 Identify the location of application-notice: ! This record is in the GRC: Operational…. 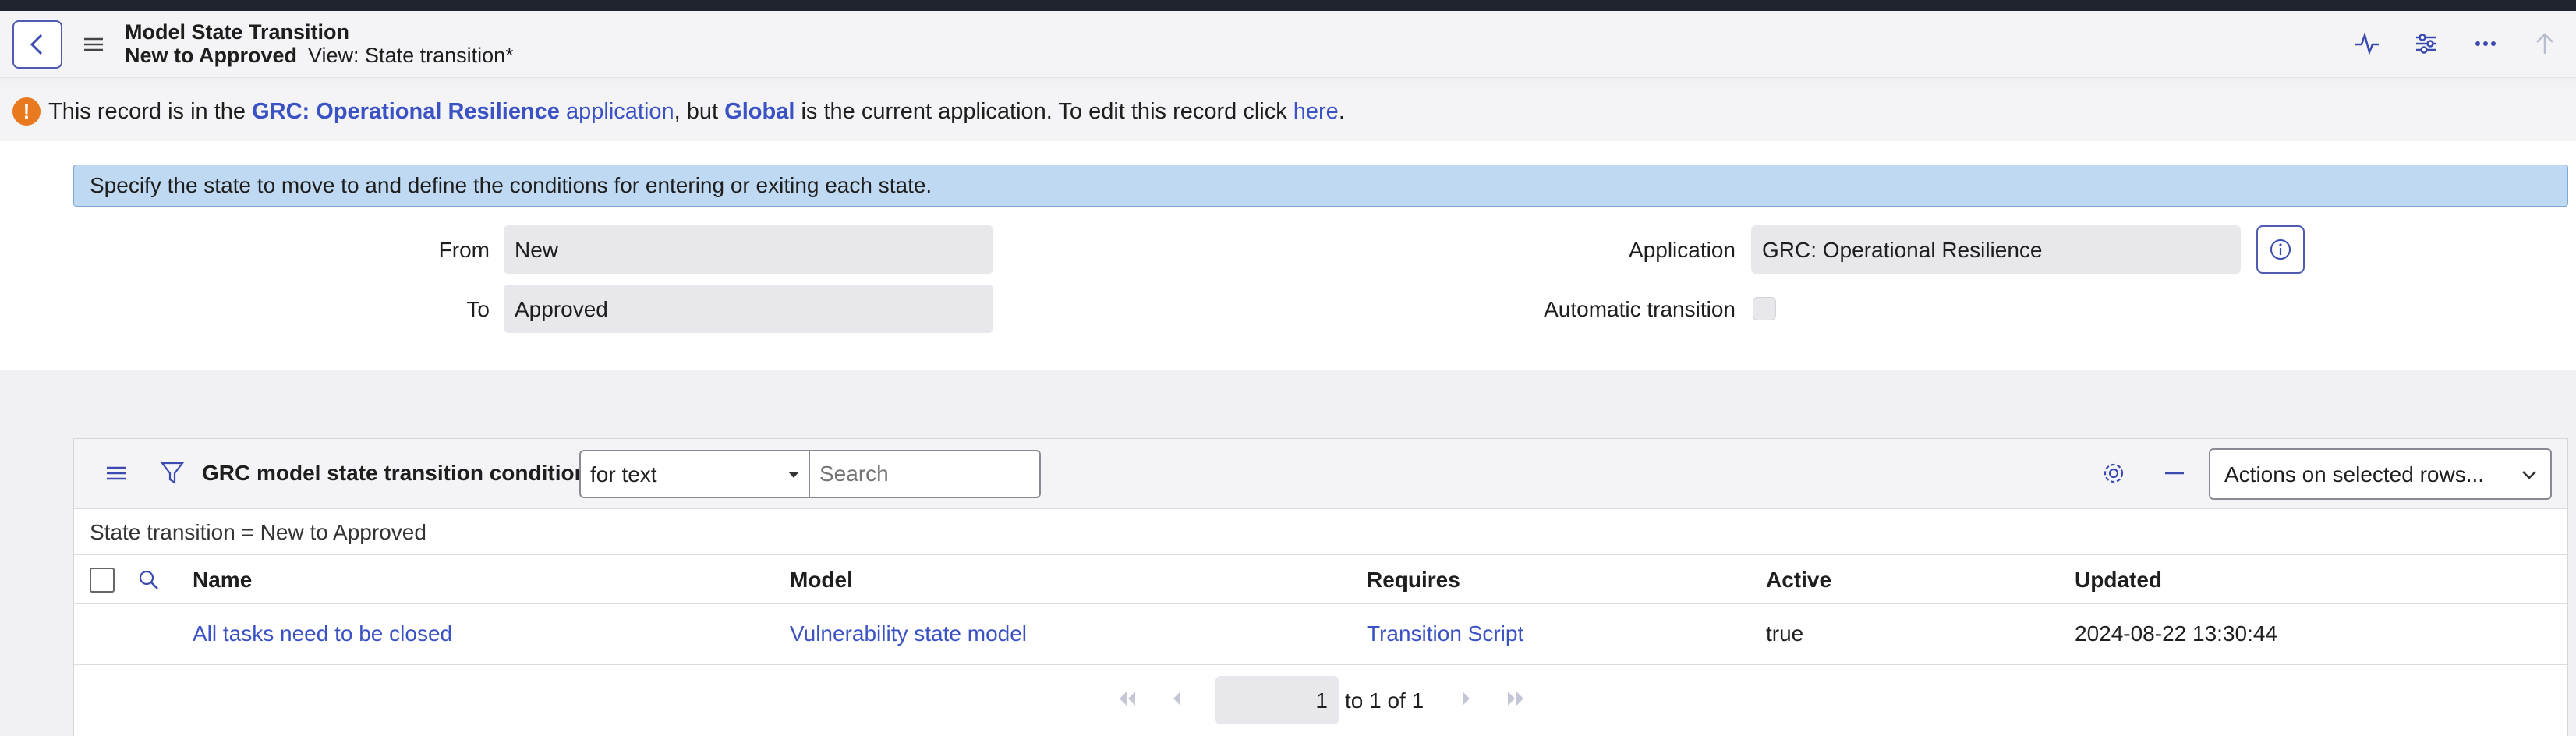
(1288, 114).